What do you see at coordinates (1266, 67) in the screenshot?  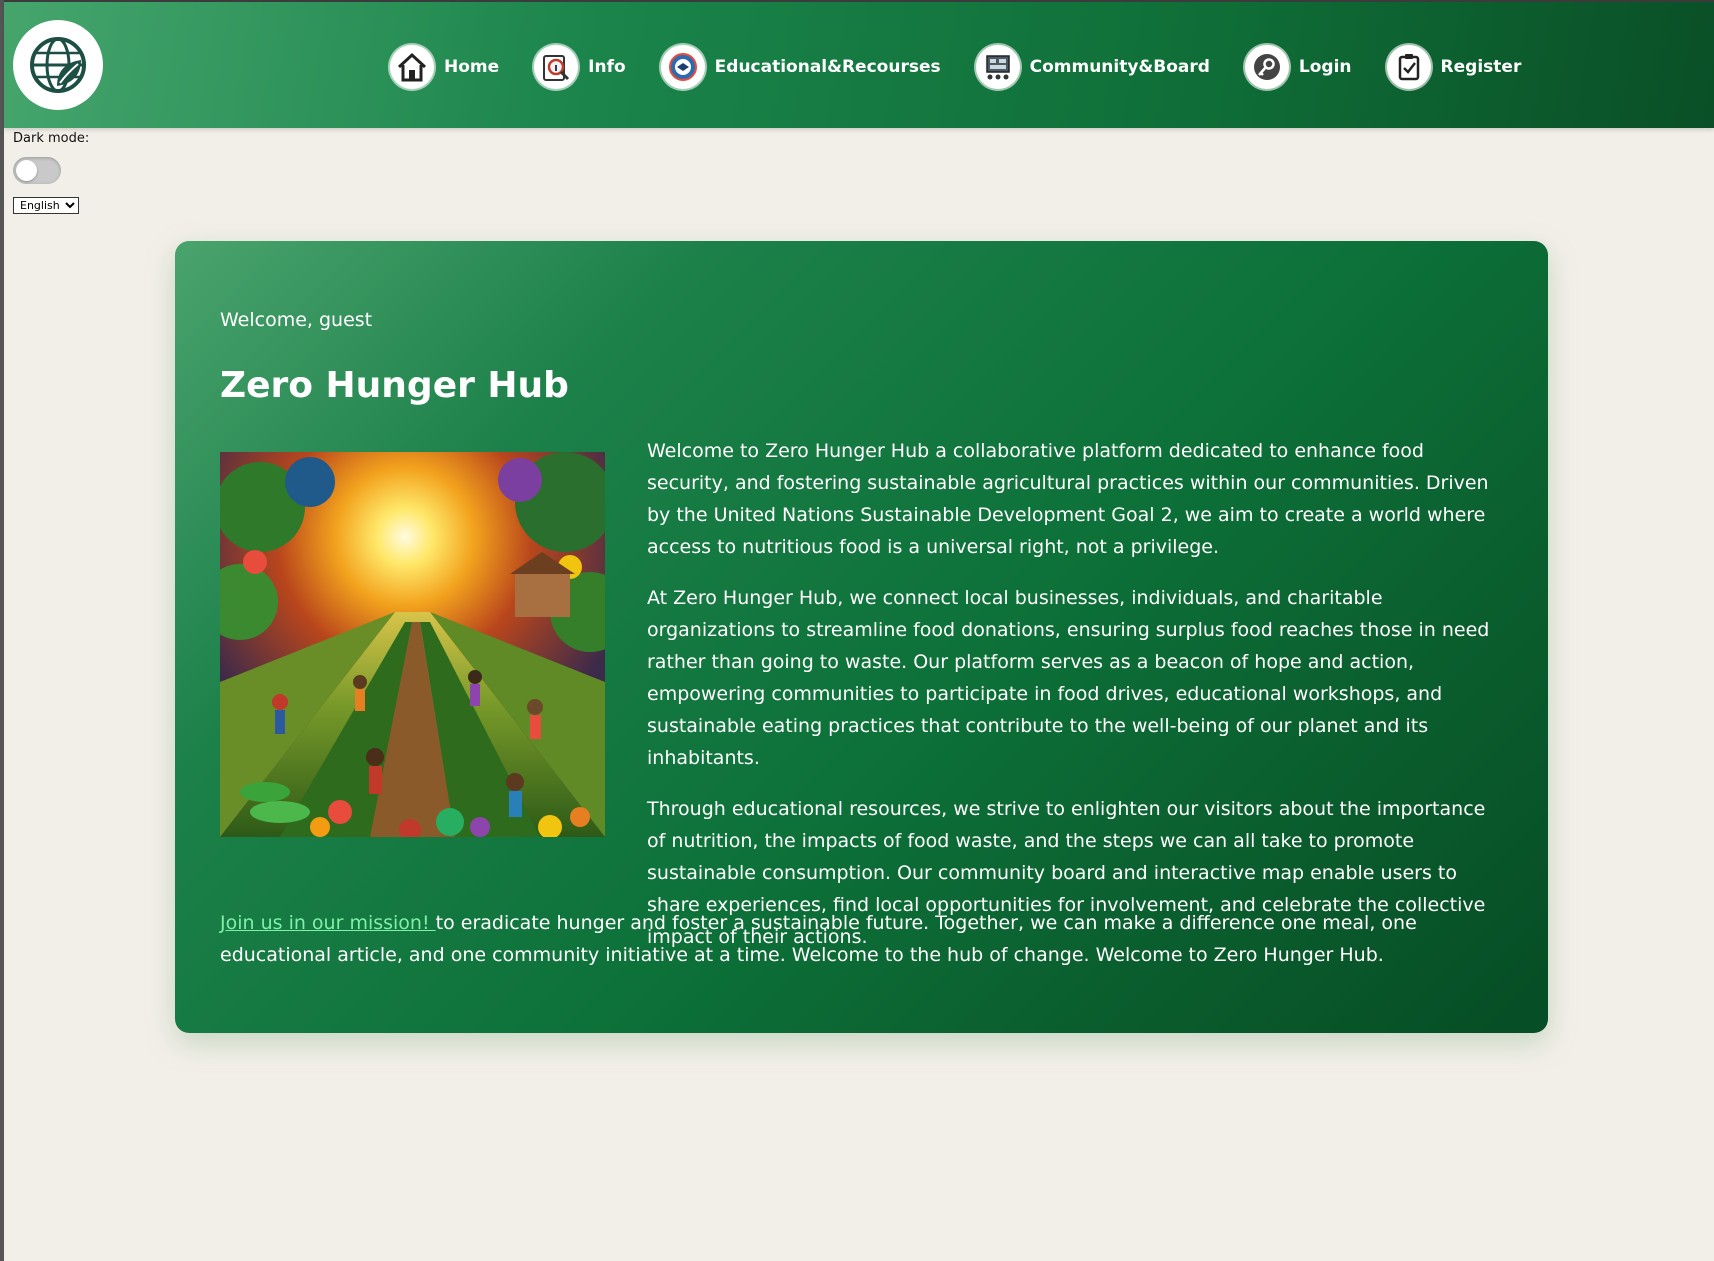 I see `login-key-icon` at bounding box center [1266, 67].